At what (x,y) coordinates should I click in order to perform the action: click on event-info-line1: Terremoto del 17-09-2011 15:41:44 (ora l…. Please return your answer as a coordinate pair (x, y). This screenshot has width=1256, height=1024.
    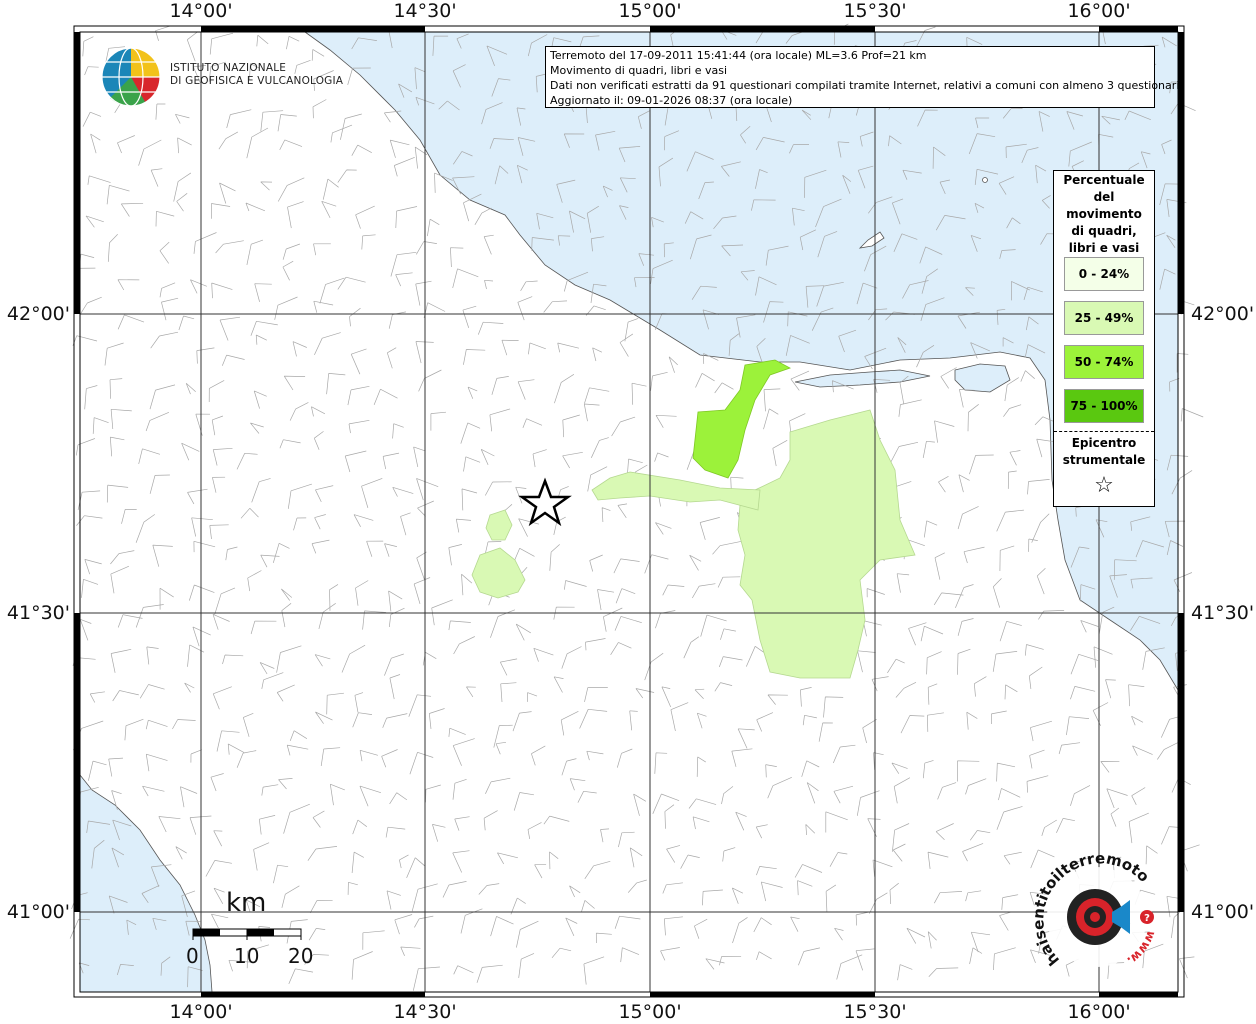
    Looking at the image, I should click on (738, 55).